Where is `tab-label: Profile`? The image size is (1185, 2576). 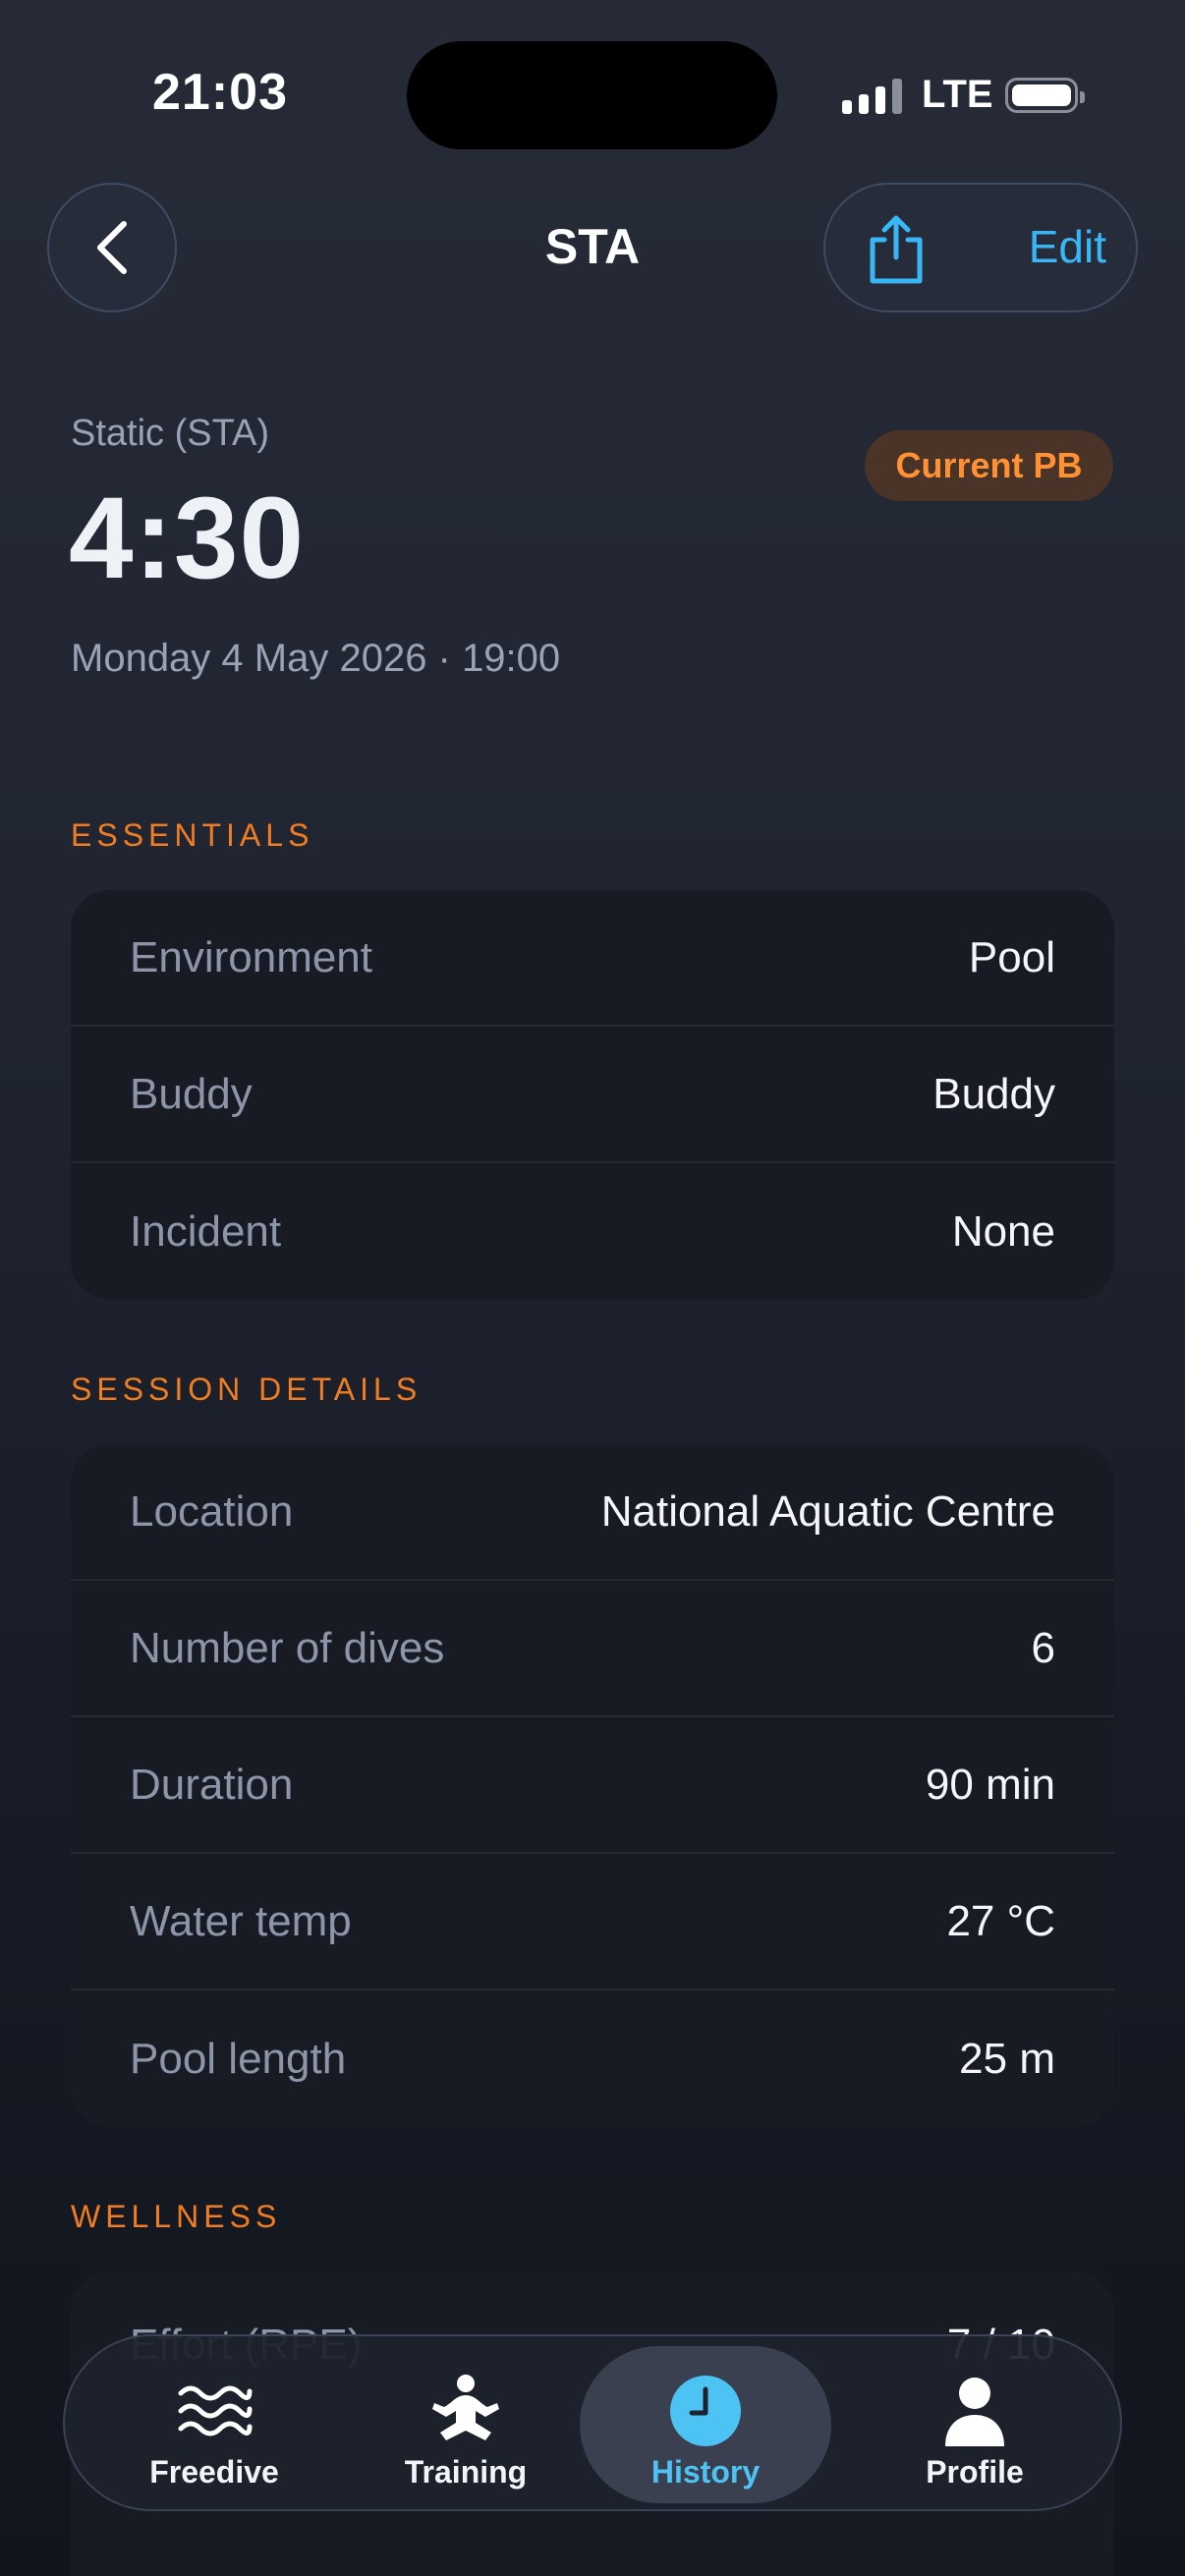 tab-label: Profile is located at coordinates (975, 2472).